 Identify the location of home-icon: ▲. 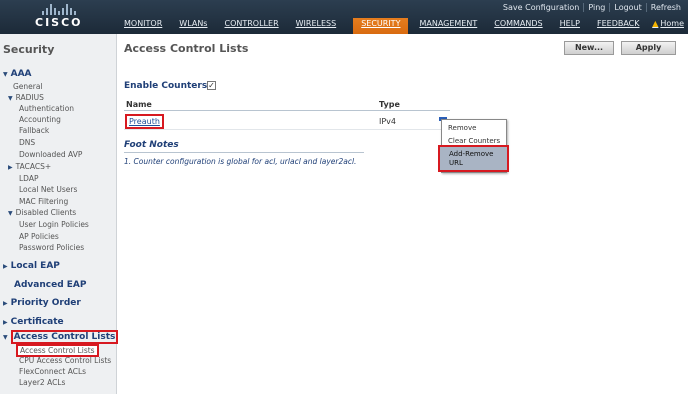
(655, 23).